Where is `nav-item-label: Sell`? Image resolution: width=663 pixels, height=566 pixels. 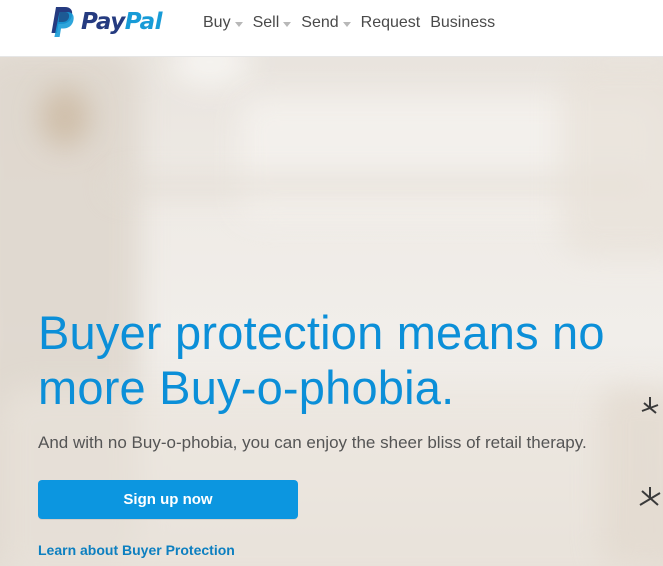
nav-item-label: Sell is located at coordinates (266, 22).